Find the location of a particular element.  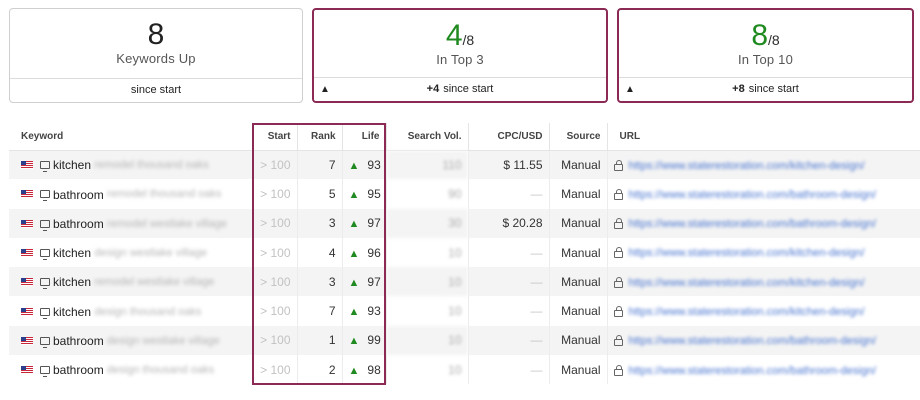

search-volume-cell: 90 is located at coordinates (427, 194).